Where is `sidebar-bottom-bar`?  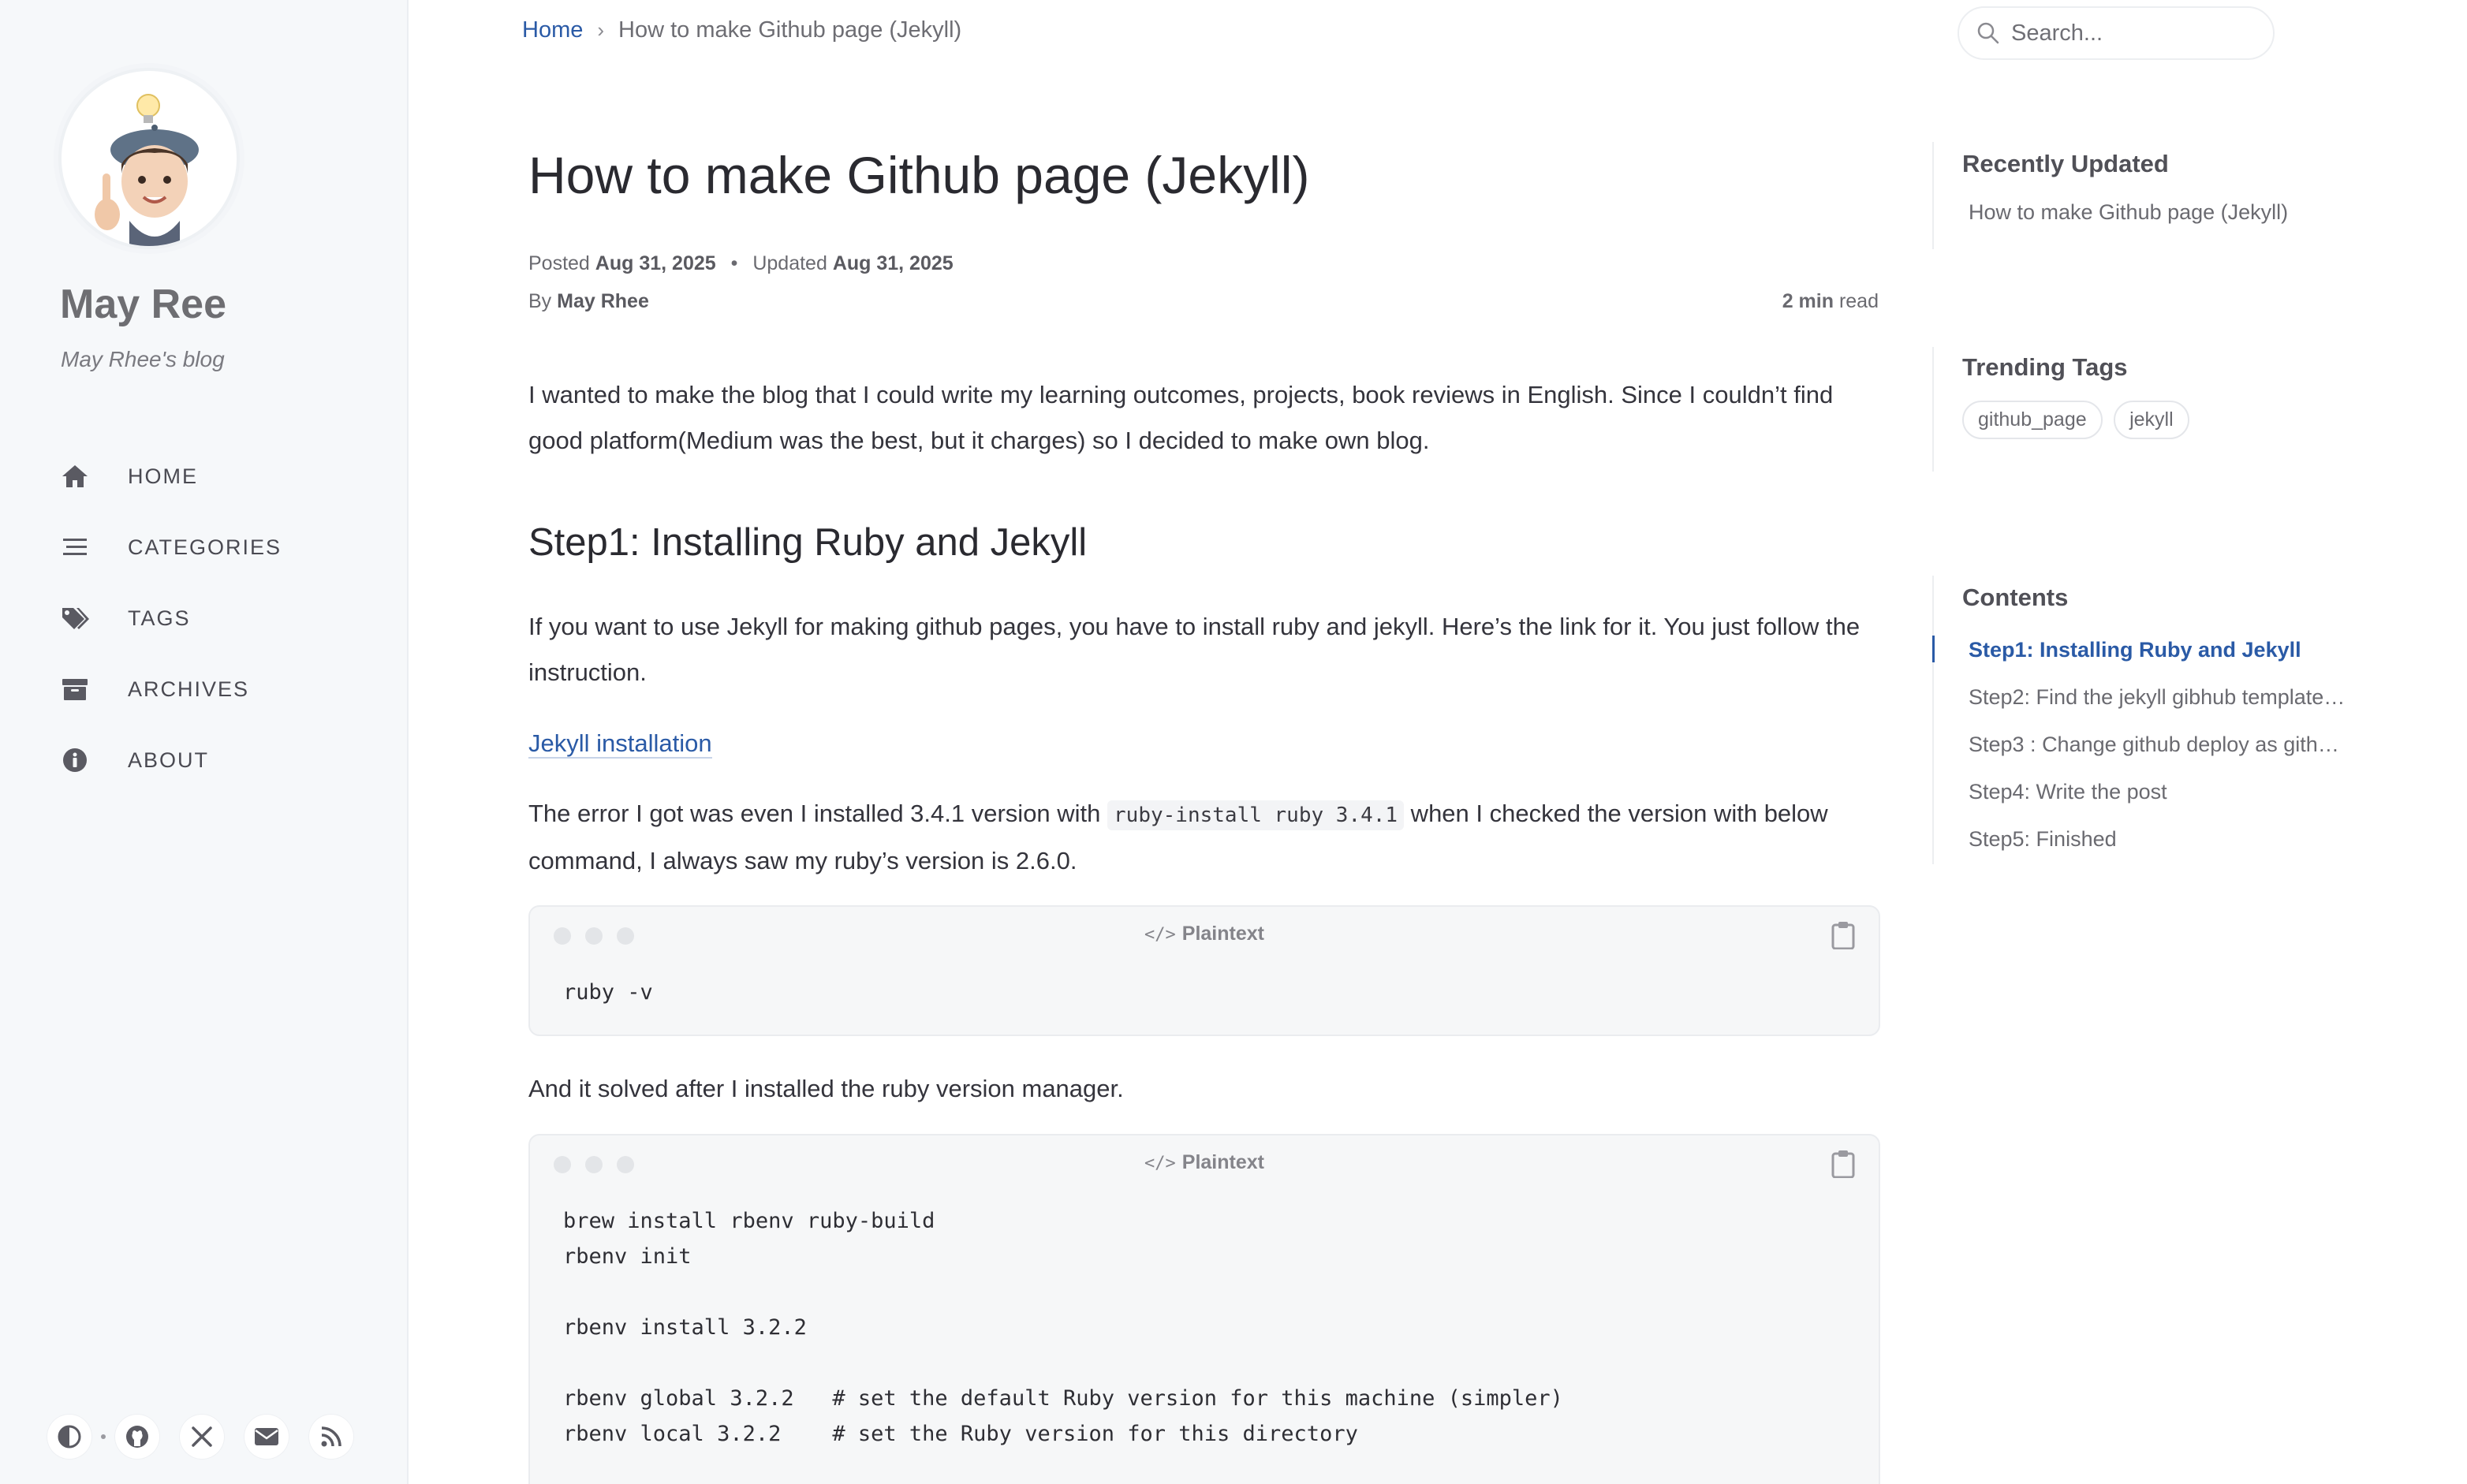
sidebar-bottom-bar is located at coordinates (211, 1436).